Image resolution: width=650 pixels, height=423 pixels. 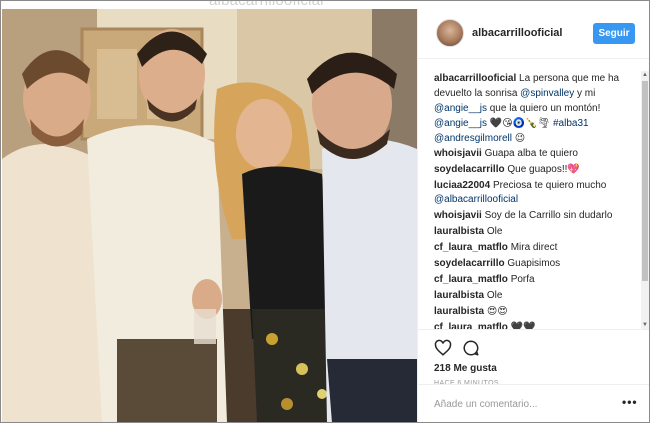 I want to click on comment-text: Guapisimos, so click(x=534, y=263).